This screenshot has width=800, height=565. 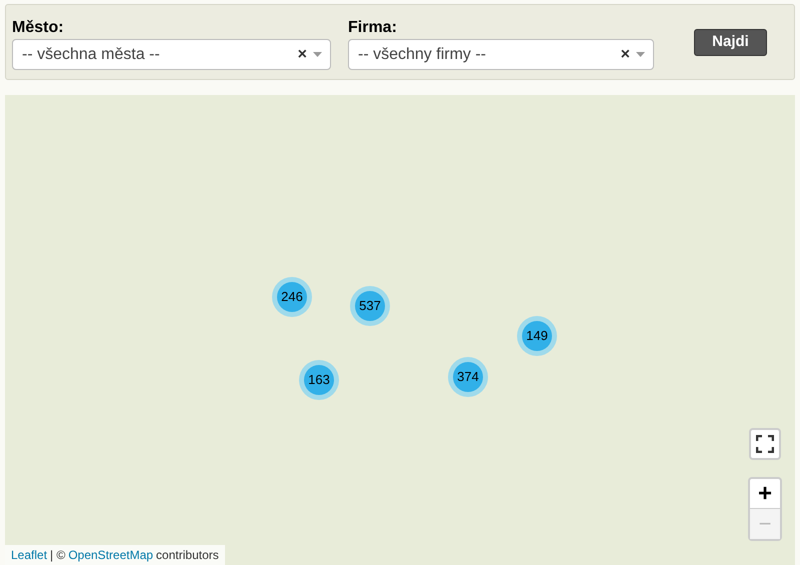 What do you see at coordinates (468, 377) in the screenshot?
I see `cluster-marker: 374` at bounding box center [468, 377].